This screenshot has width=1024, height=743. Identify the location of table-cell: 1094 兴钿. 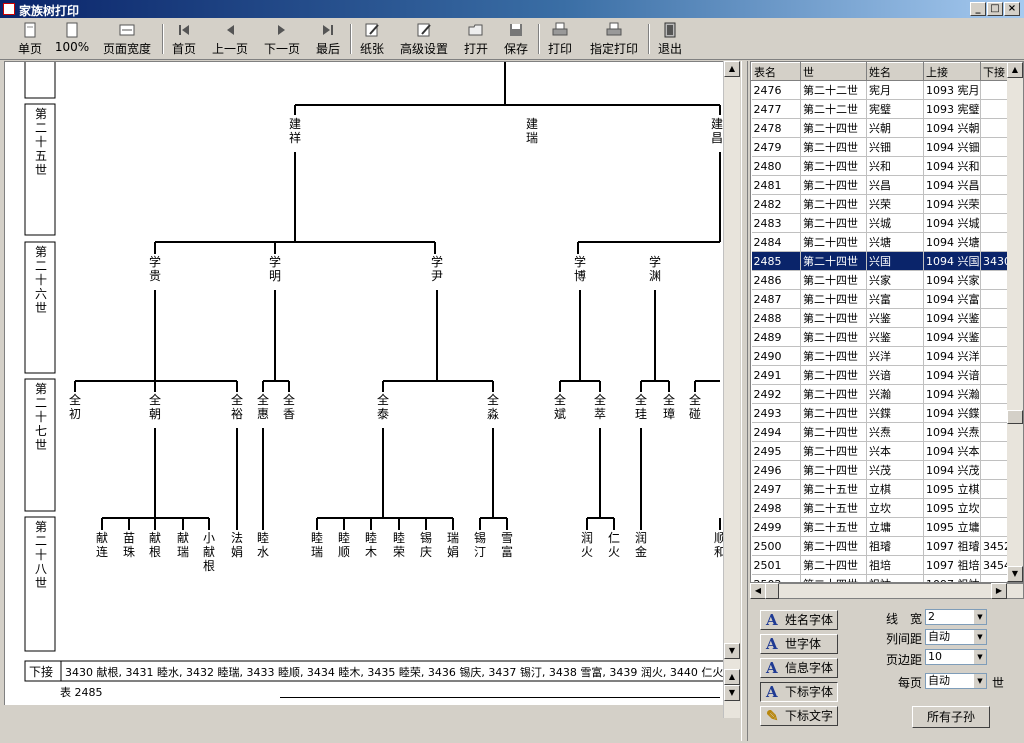
(952, 147).